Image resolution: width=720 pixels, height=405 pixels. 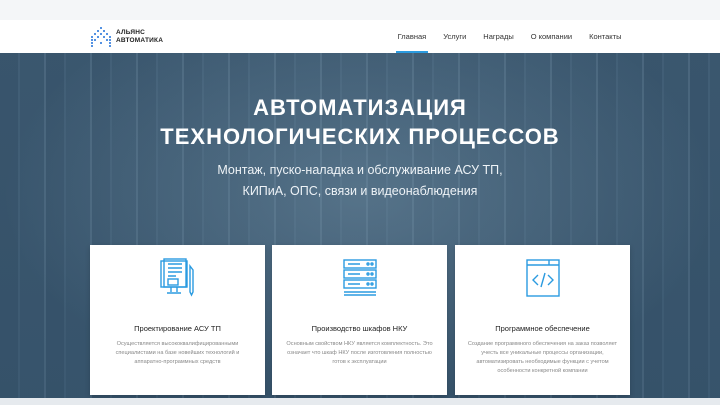 I want to click on hero-title-line2: ТЕХНОЛОГИЧЕСКИХ ПРОЦЕССОВ, so click(x=360, y=136).